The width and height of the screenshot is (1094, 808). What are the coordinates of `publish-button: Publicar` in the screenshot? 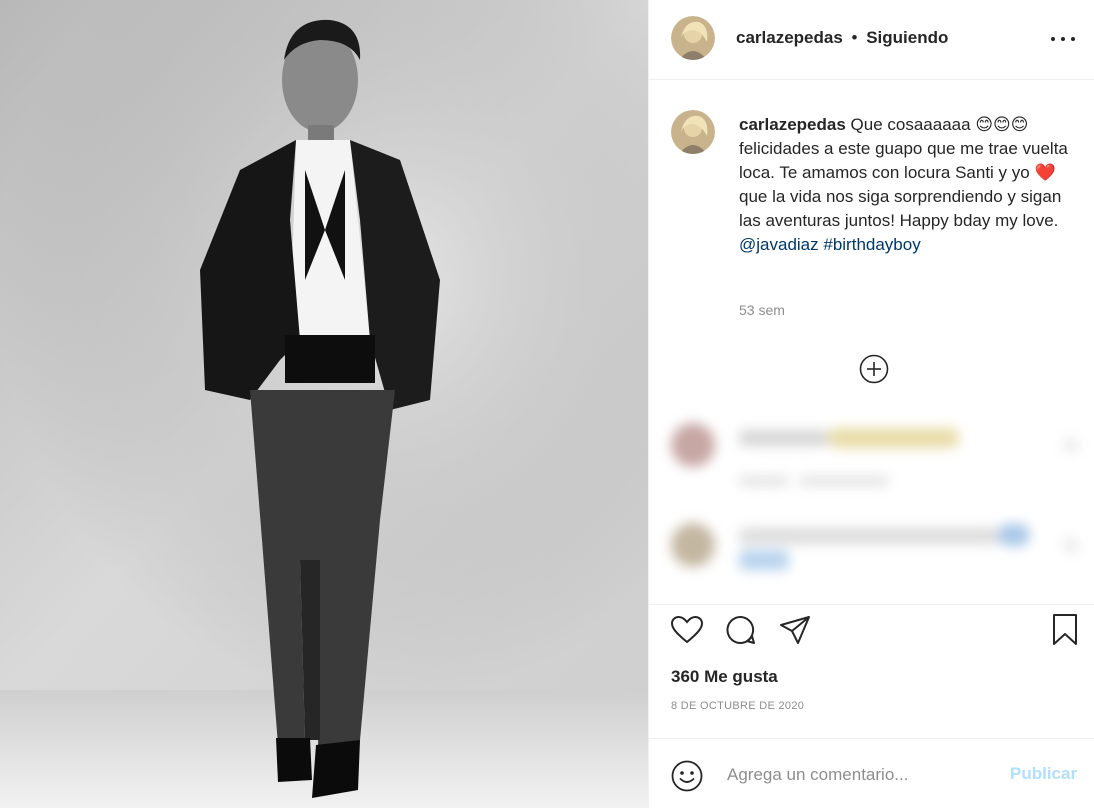 It's located at (1043, 774).